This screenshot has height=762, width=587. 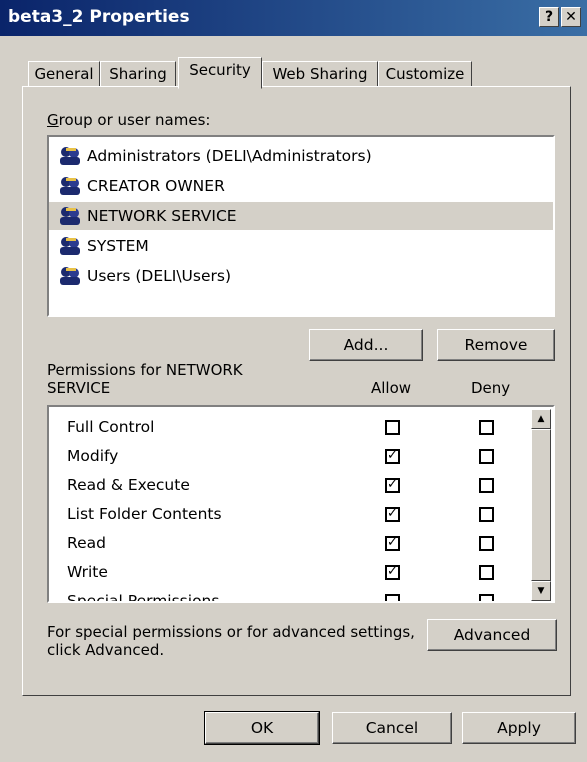 I want to click on tab-sharing: Sharing, so click(x=138, y=74).